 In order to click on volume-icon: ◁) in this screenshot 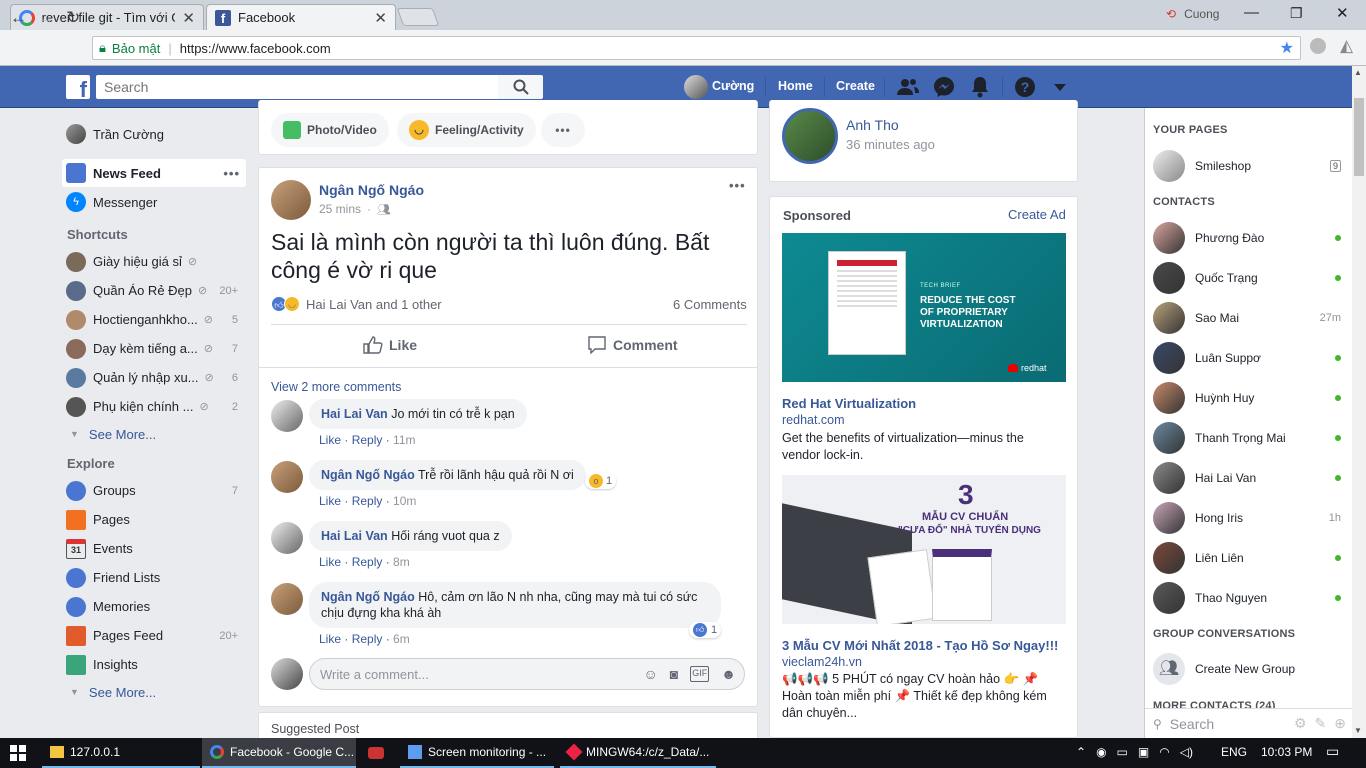, I will do `click(1186, 752)`.